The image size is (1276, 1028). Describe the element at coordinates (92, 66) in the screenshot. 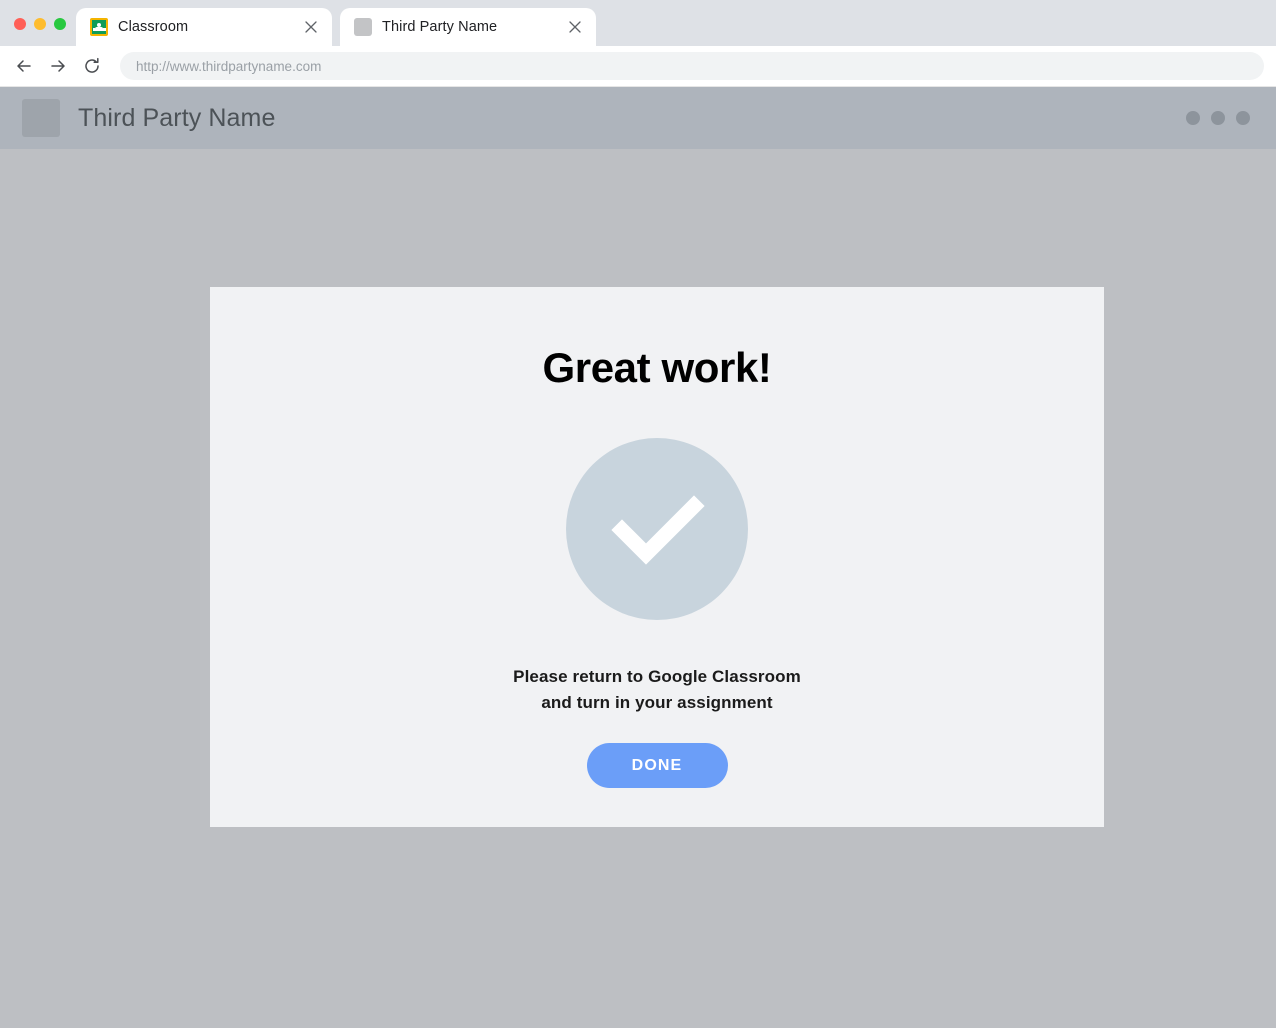

I see `reload-icon` at that location.